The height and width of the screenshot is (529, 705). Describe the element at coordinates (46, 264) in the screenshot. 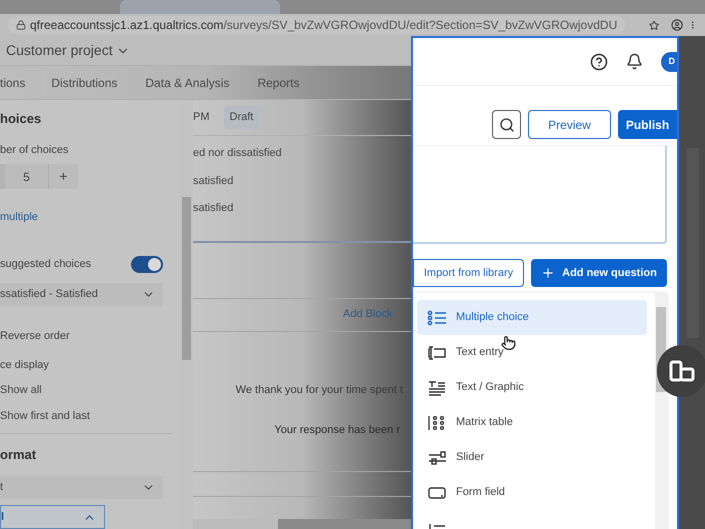

I see `suggested-choices-label: suggested choices` at that location.